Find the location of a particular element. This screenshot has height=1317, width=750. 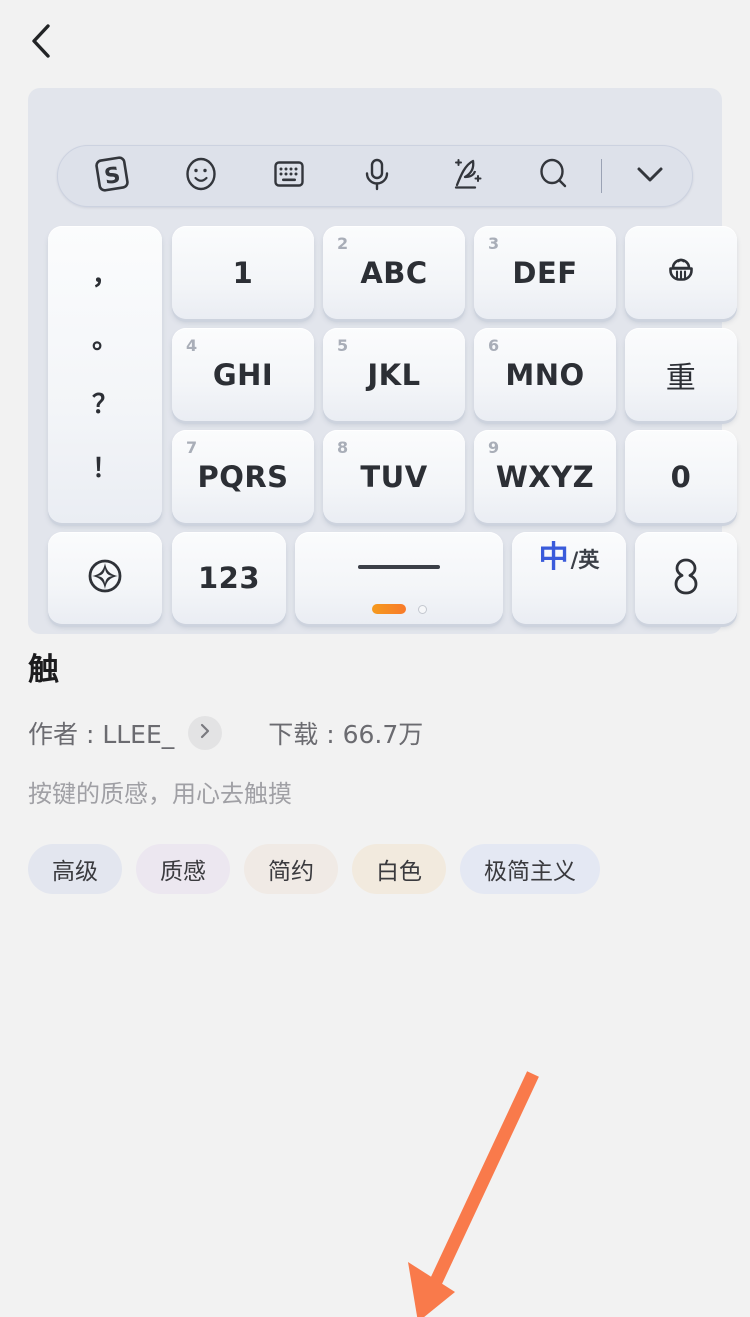

key-9-wxyz: 9 WXYZ is located at coordinates (545, 476).